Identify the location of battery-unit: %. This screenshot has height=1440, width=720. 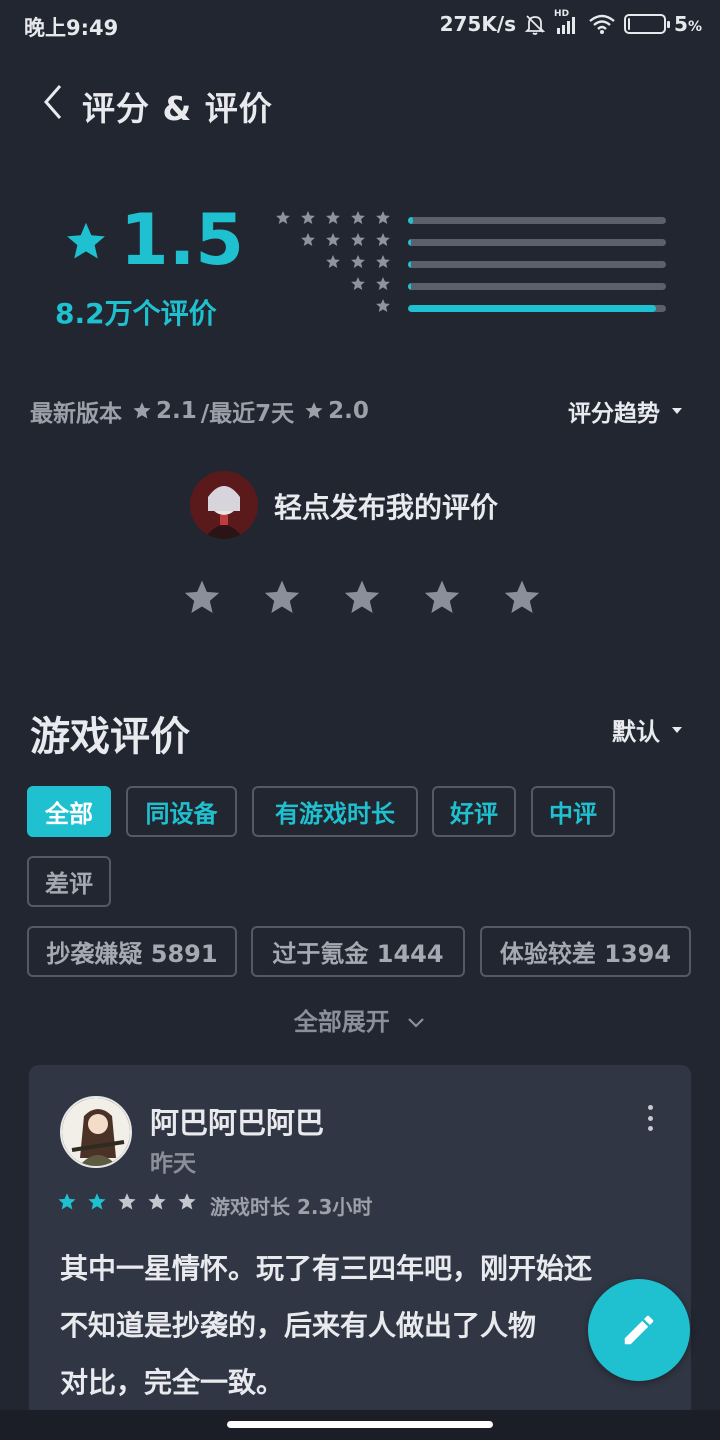
(694, 27).